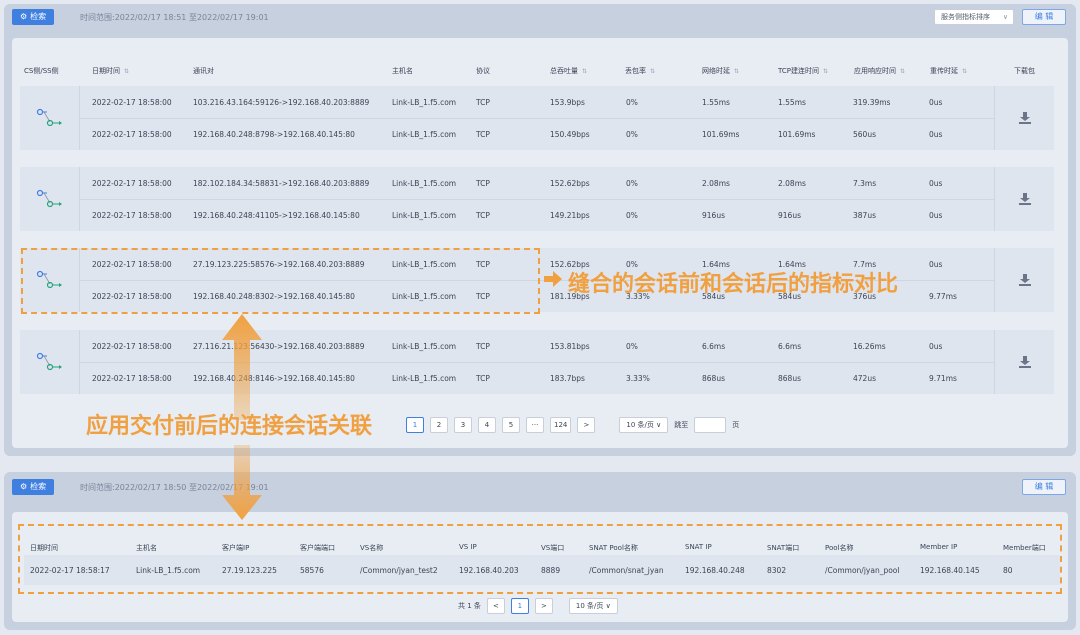  I want to click on col-retrans: 重传时延 ⇅, so click(948, 71).